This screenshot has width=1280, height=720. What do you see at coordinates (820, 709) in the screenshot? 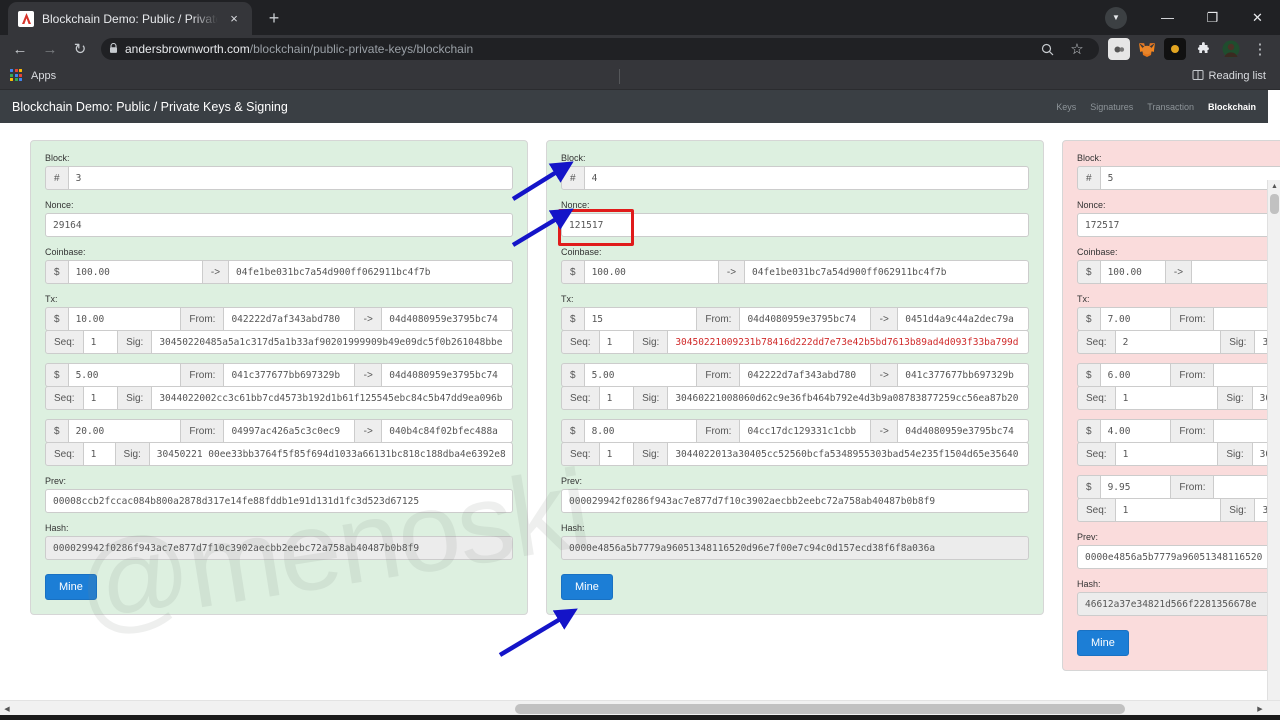
I see `horizontal-scroll-thumb` at bounding box center [820, 709].